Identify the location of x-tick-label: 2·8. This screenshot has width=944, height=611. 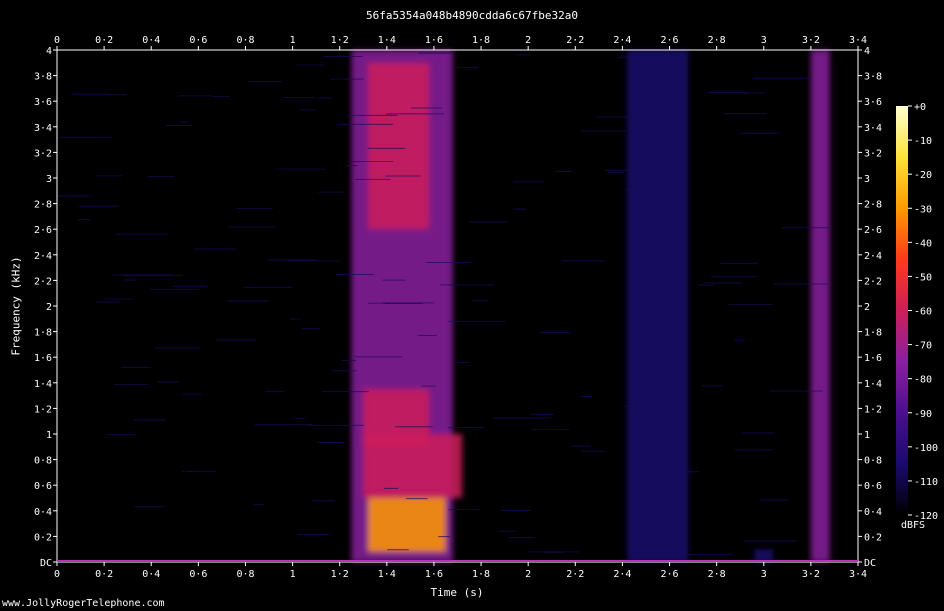
(717, 574).